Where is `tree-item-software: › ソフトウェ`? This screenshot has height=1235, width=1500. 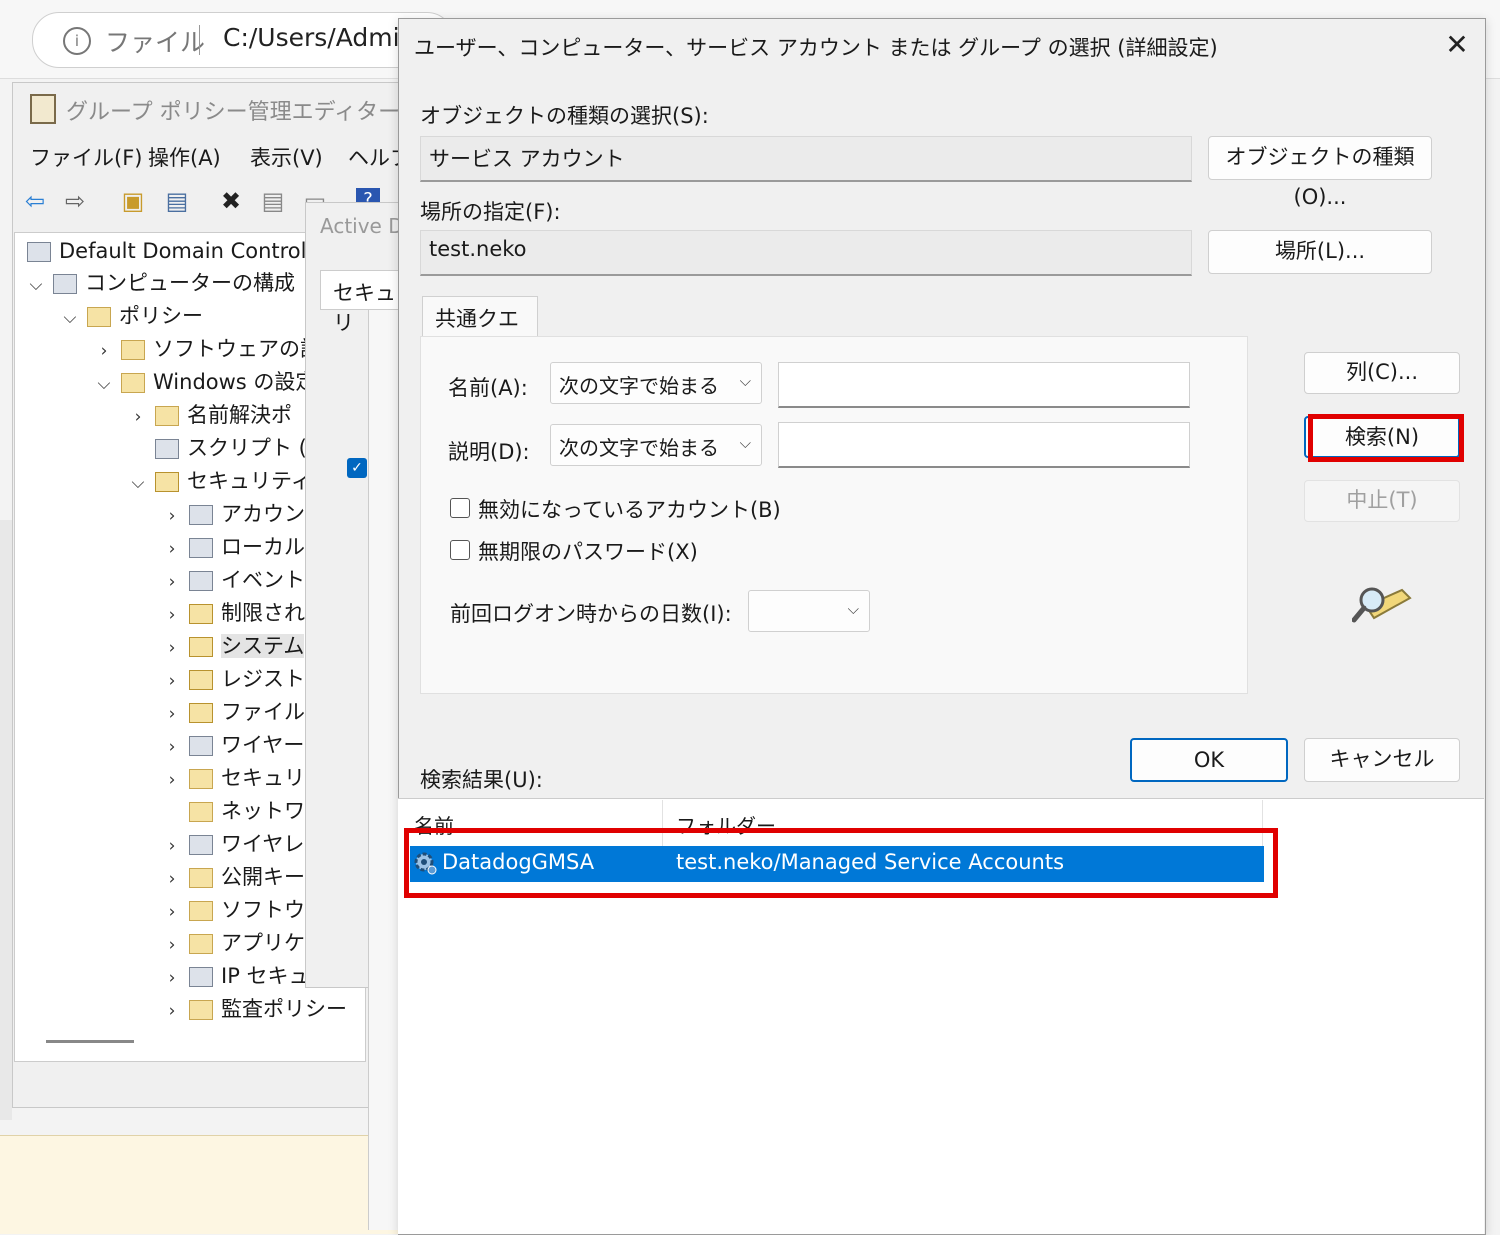
tree-item-software: › ソフトウェ is located at coordinates (243, 910).